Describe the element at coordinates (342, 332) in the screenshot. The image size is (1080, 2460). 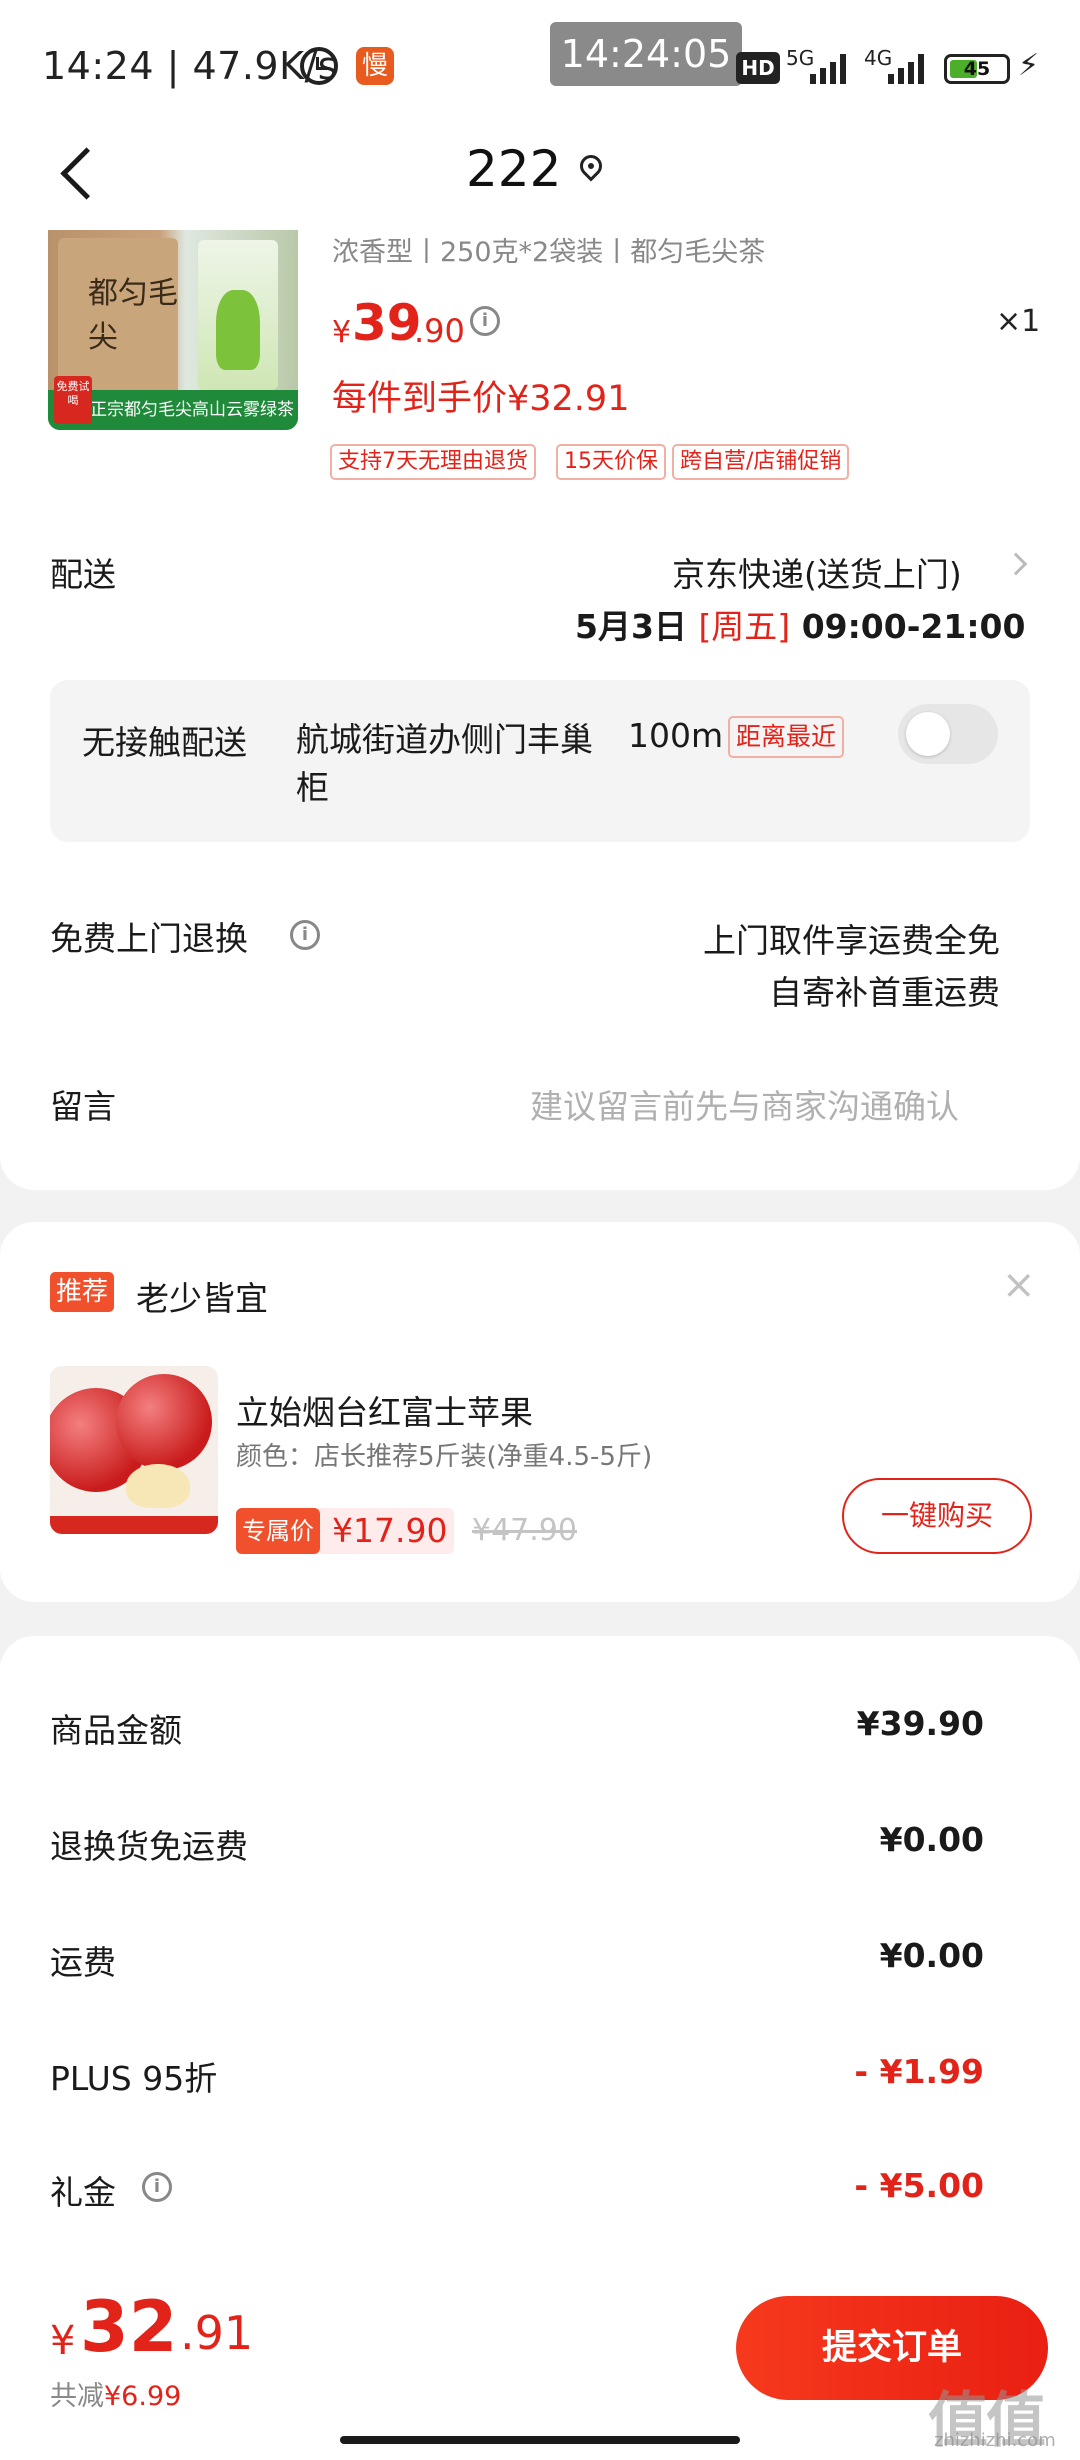
I see `price-symbol: ¥` at that location.